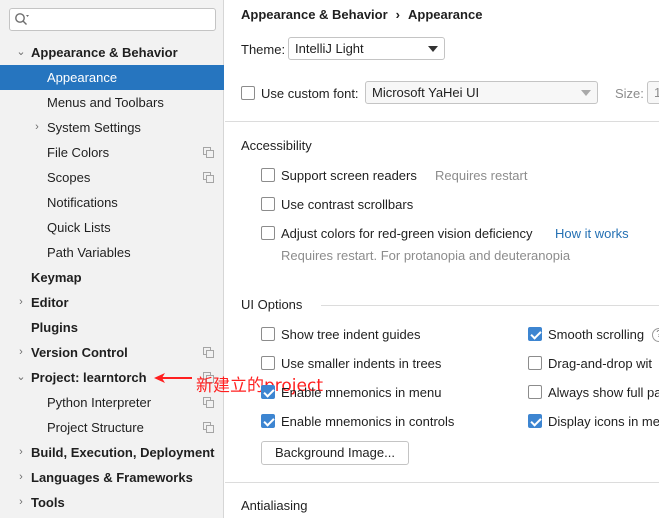 The image size is (659, 518). I want to click on sidebar-item: › Languages & Frameworks, so click(112, 477).